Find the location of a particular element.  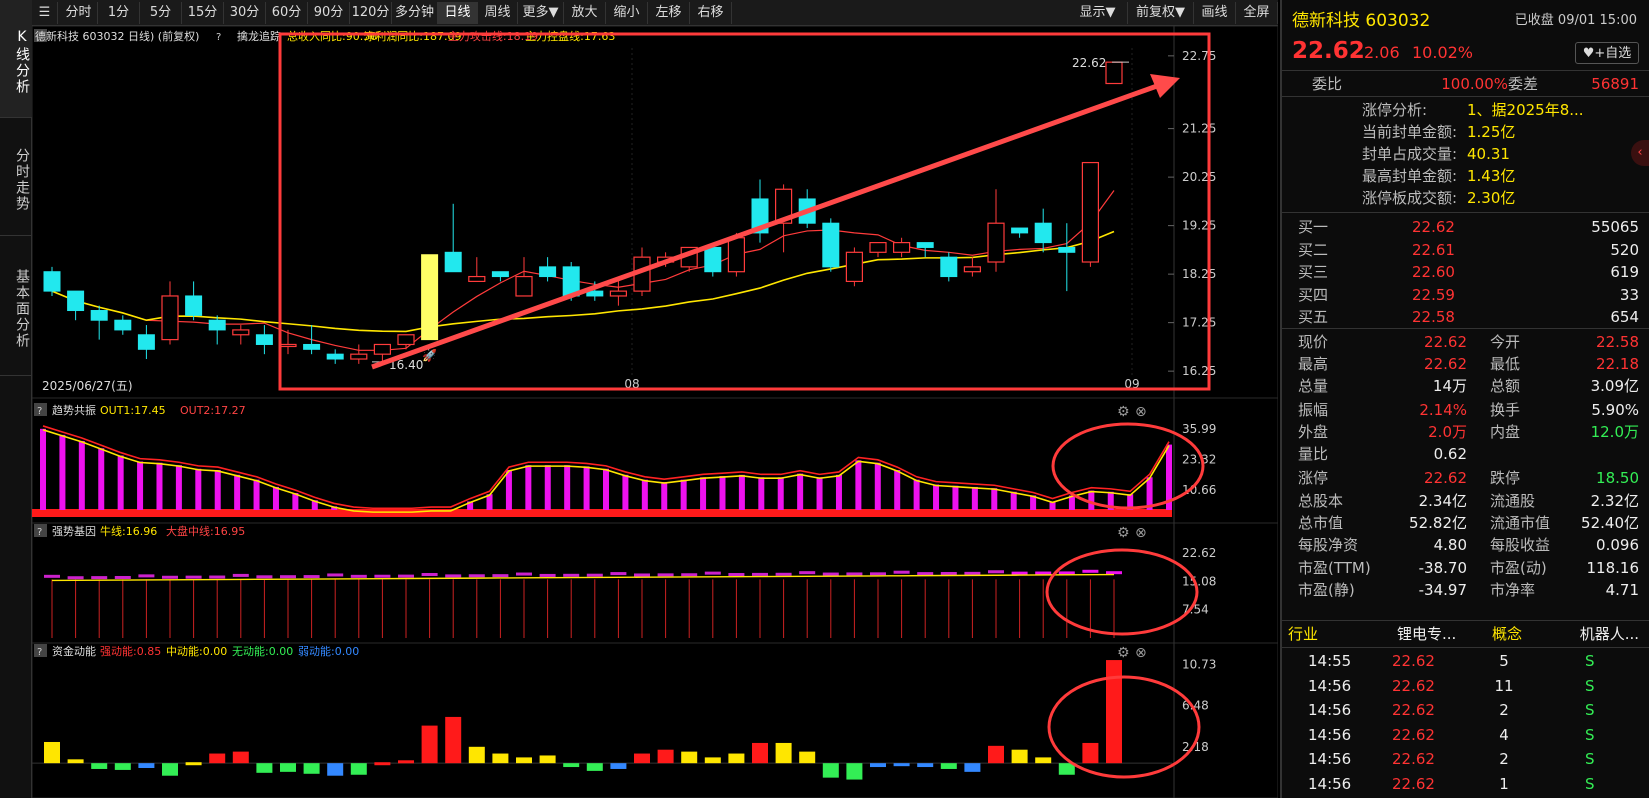

add-watchlist-button: ♥+自选 is located at coordinates (1607, 53).